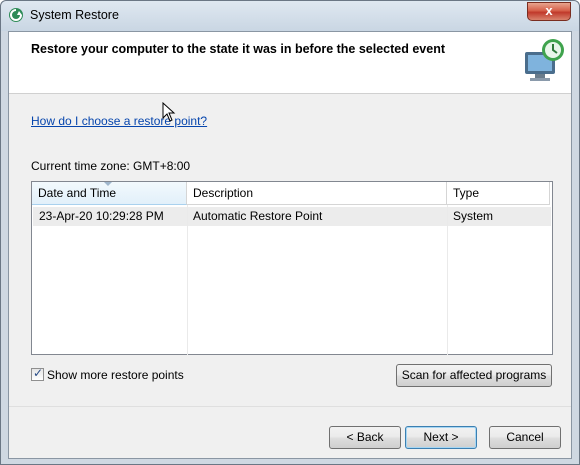 The width and height of the screenshot is (580, 465). What do you see at coordinates (473, 216) in the screenshot?
I see `cell-type: System` at bounding box center [473, 216].